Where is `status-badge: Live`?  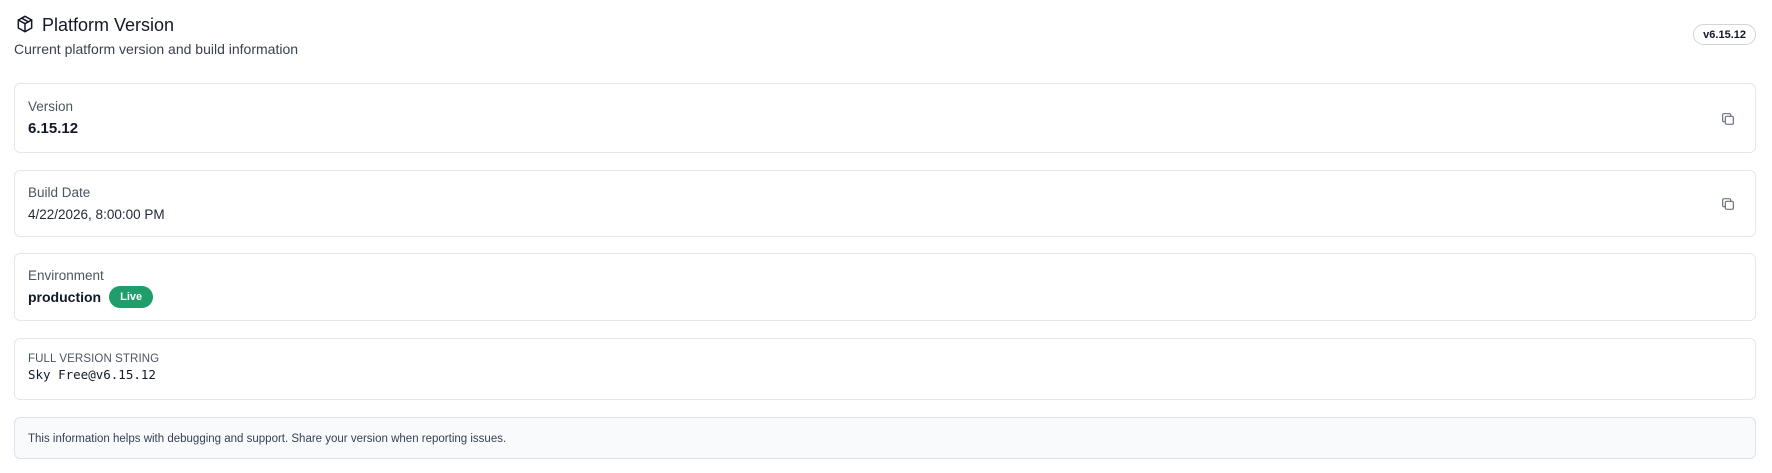
status-badge: Live is located at coordinates (131, 297).